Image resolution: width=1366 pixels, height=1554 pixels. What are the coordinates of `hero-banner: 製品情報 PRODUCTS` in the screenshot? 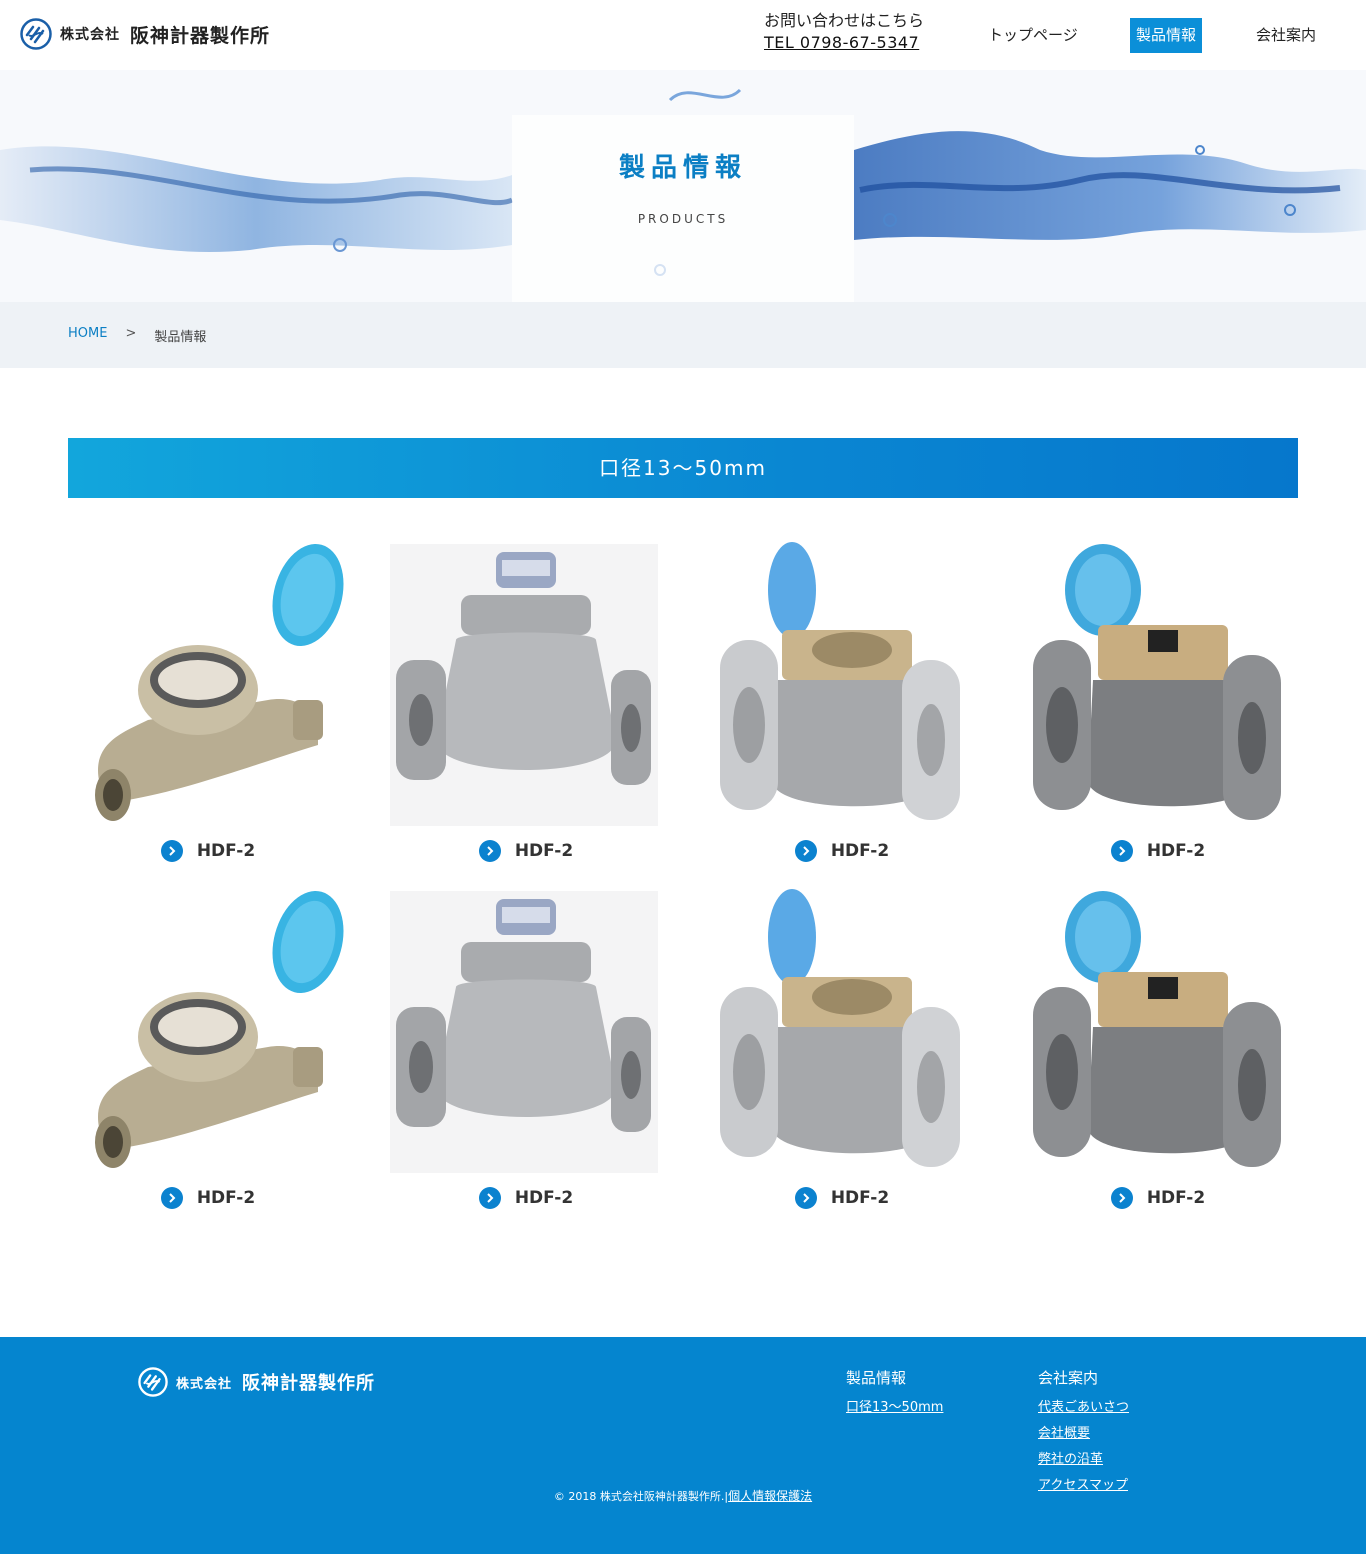 It's located at (683, 186).